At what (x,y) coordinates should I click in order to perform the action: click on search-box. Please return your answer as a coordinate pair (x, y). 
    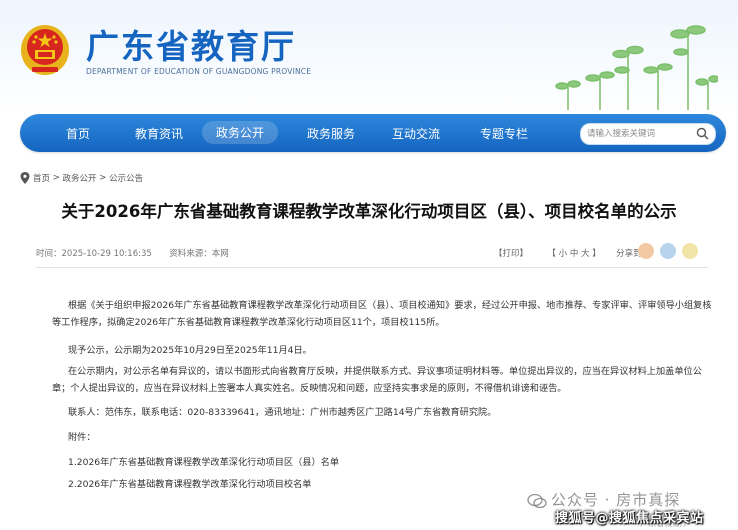
    Looking at the image, I should click on (648, 134).